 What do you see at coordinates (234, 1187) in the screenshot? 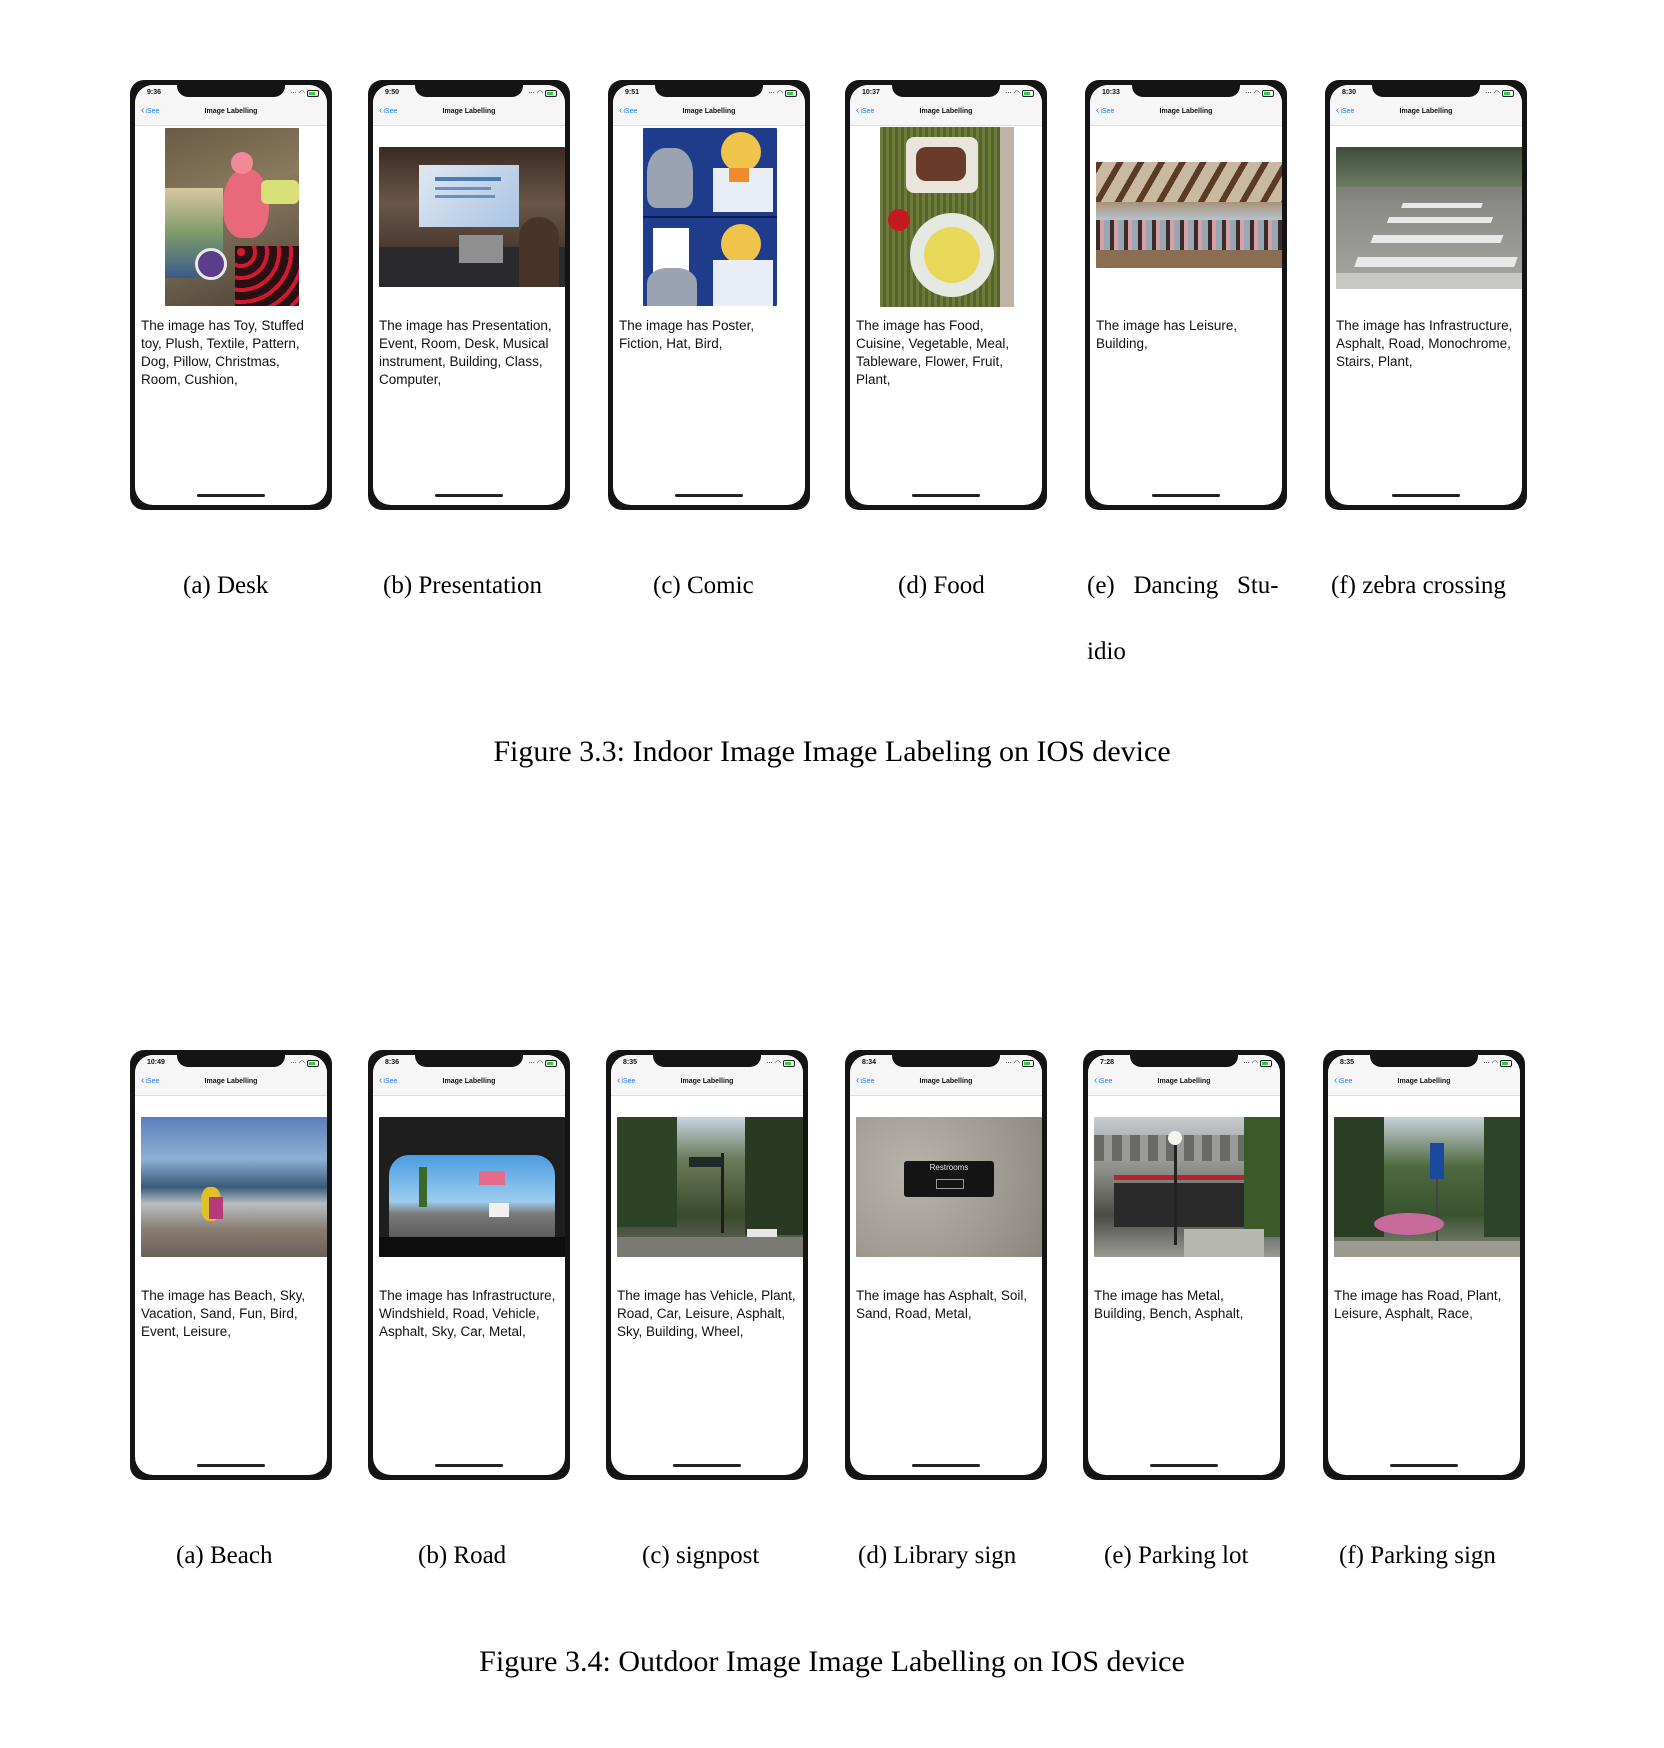
I see `photo-beach` at bounding box center [234, 1187].